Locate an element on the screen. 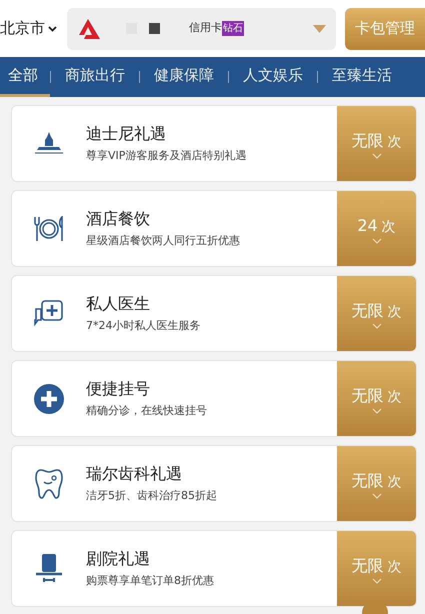 Image resolution: width=425 pixels, height=614 pixels. benefit-description: 购票尊享单笔订单8折优惠 is located at coordinates (150, 580).